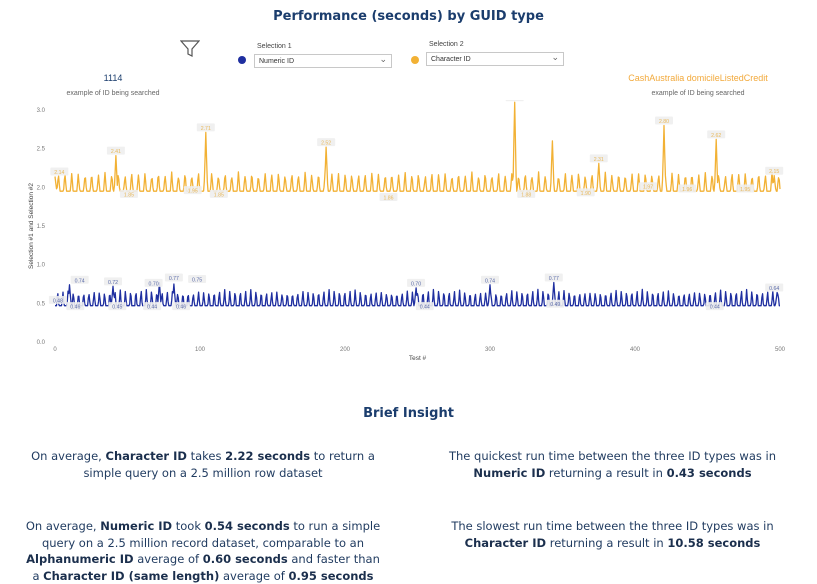  What do you see at coordinates (242, 60) in the screenshot?
I see `selection1-color-dot` at bounding box center [242, 60].